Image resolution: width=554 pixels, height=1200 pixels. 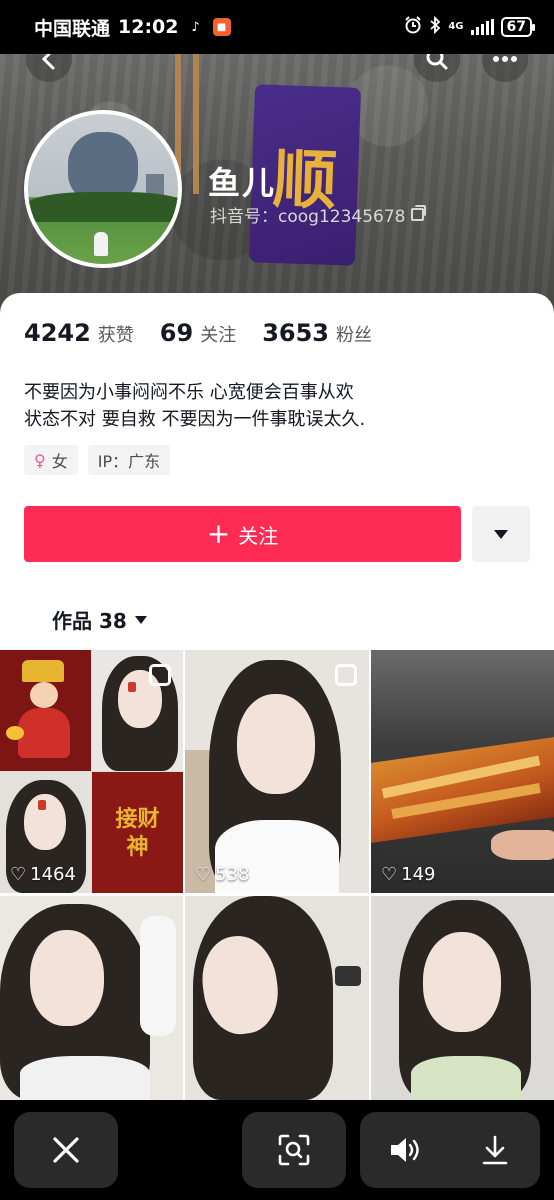 I want to click on ip-tag: IP：广东, so click(x=129, y=460).